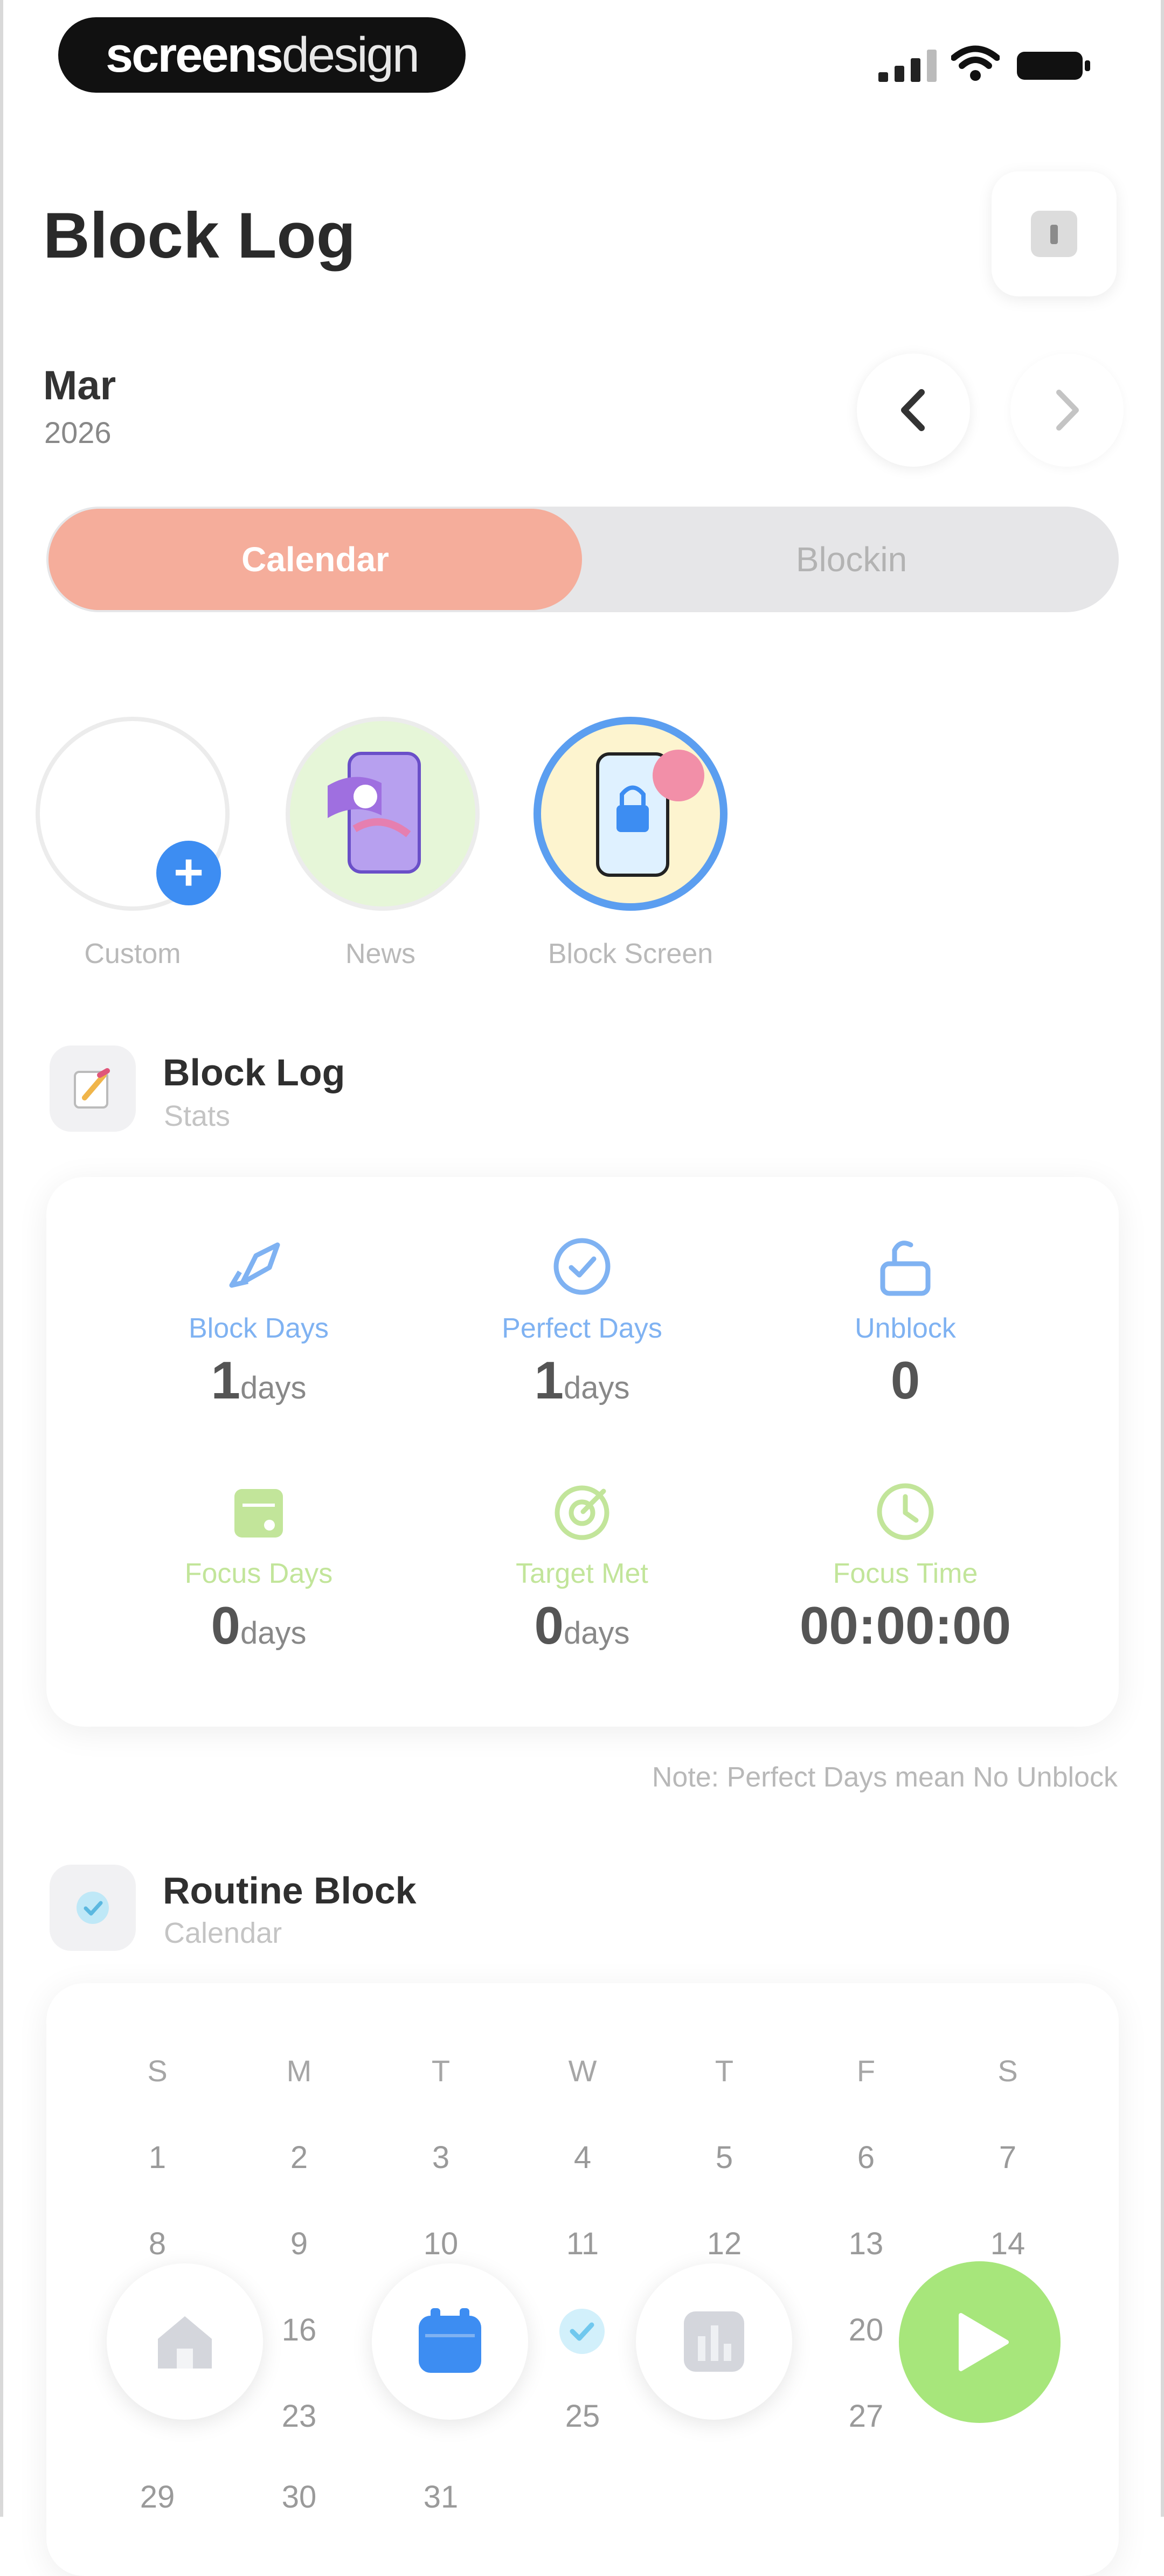 This screenshot has width=1164, height=2576. I want to click on calendar-day: 3, so click(441, 2157).